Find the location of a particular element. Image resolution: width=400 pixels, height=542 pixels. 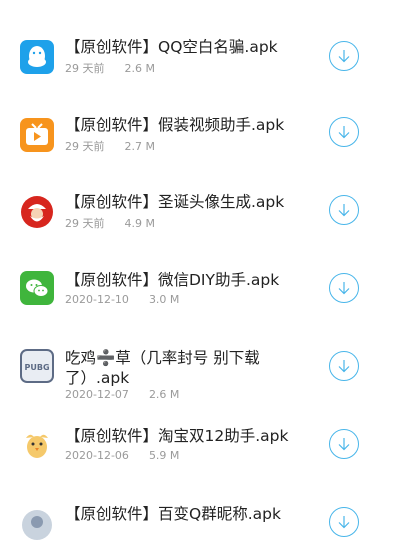

file-size: 2.7 M is located at coordinates (139, 146).